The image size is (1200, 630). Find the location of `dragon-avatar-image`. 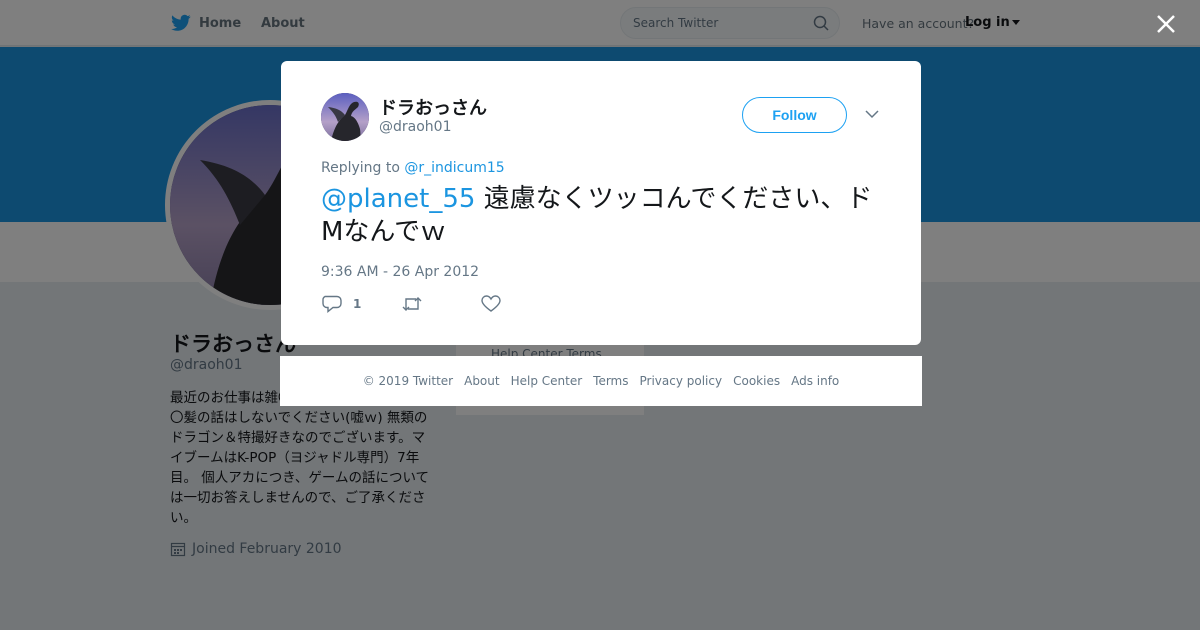

dragon-avatar-image is located at coordinates (345, 117).